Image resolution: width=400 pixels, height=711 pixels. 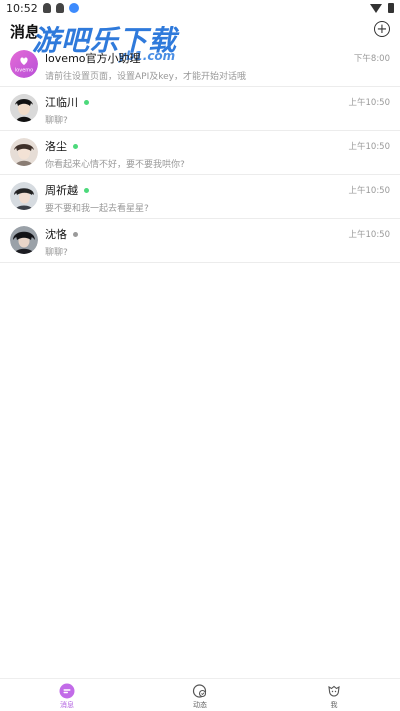 I want to click on add-button: +, so click(x=382, y=29).